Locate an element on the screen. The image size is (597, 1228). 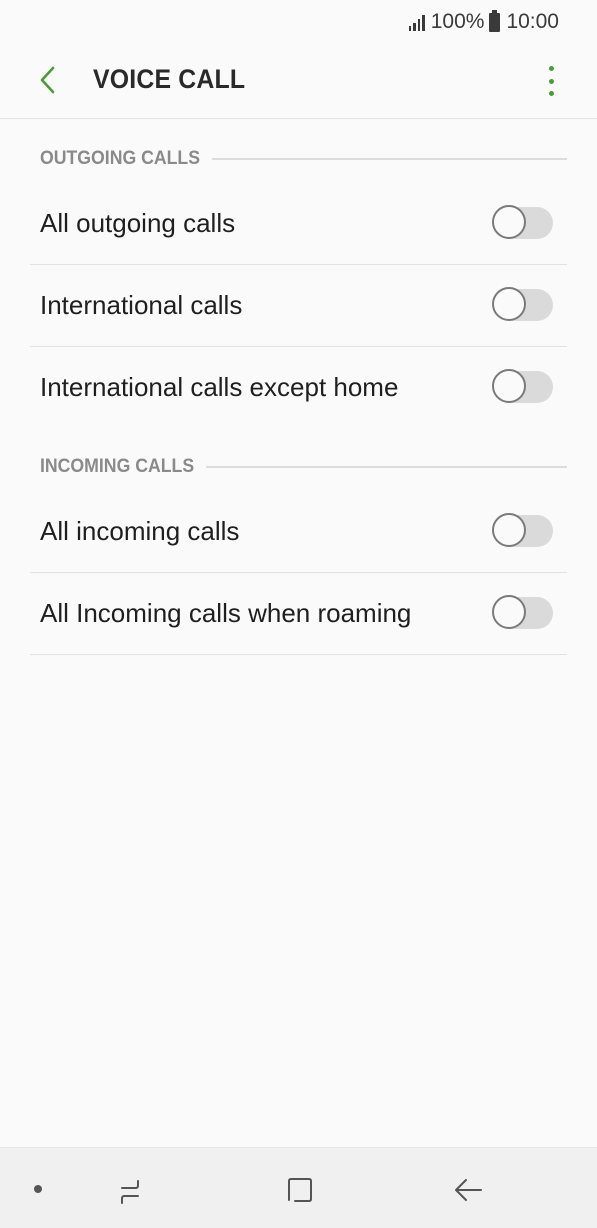
back-arrow-icon is located at coordinates (47, 80).